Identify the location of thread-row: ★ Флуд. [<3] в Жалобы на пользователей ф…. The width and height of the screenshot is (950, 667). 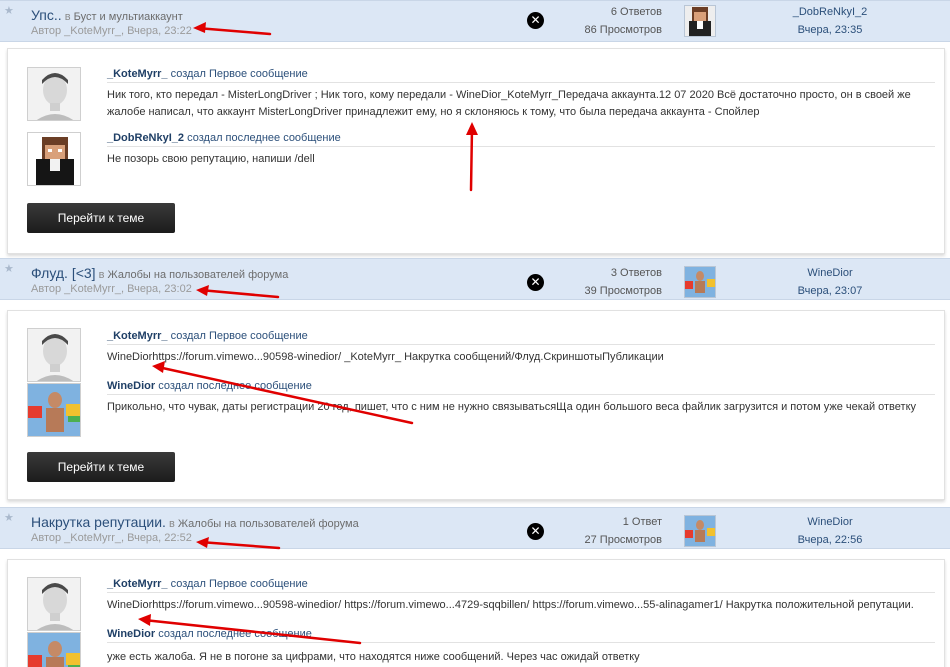
(475, 279).